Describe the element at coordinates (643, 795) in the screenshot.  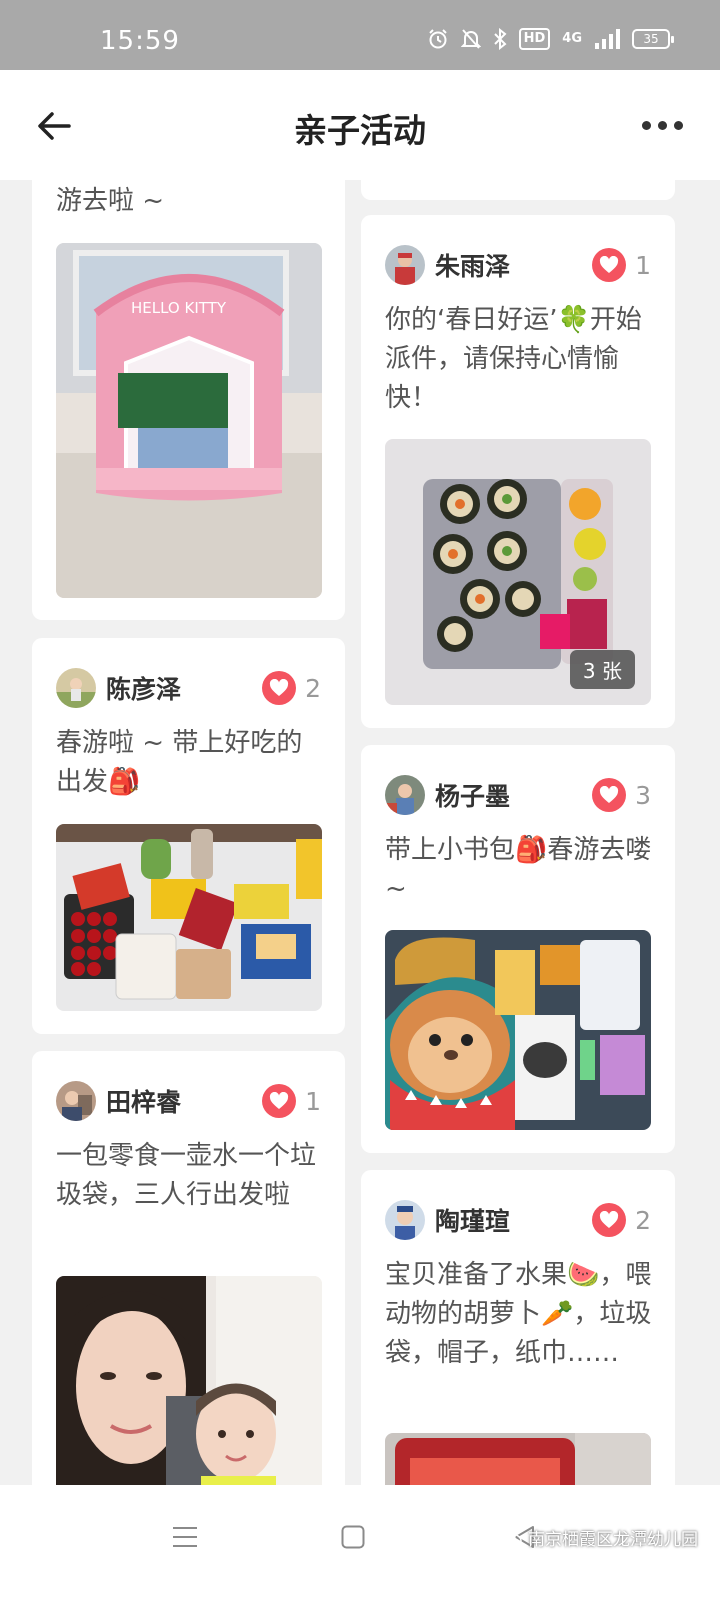
I see `like-count: 3` at that location.